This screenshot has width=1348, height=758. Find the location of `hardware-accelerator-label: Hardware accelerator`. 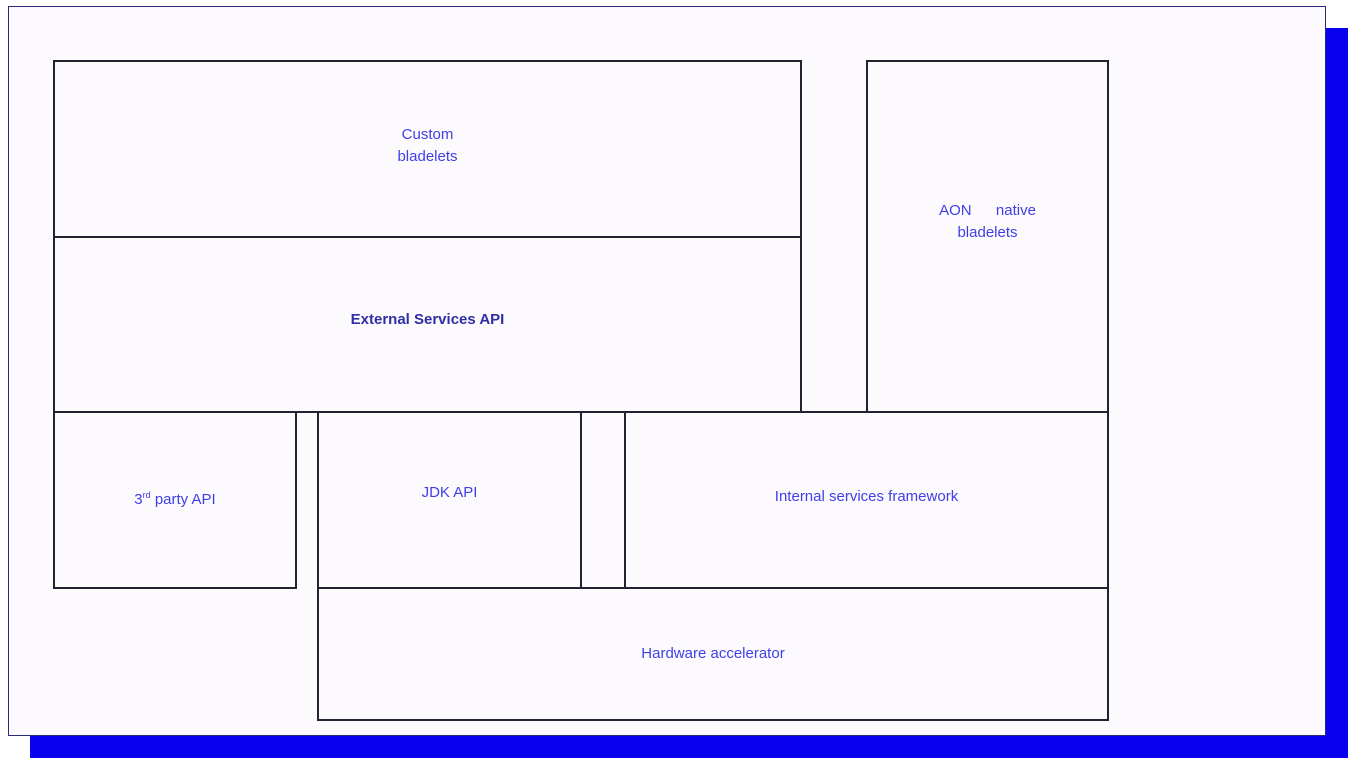

hardware-accelerator-label: Hardware accelerator is located at coordinates (713, 654).